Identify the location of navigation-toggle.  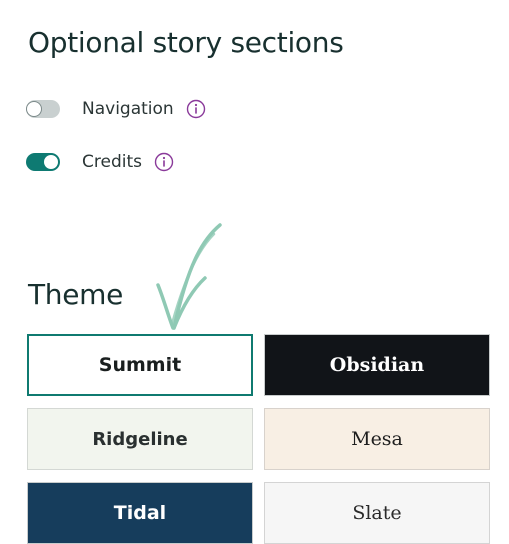
(43, 109).